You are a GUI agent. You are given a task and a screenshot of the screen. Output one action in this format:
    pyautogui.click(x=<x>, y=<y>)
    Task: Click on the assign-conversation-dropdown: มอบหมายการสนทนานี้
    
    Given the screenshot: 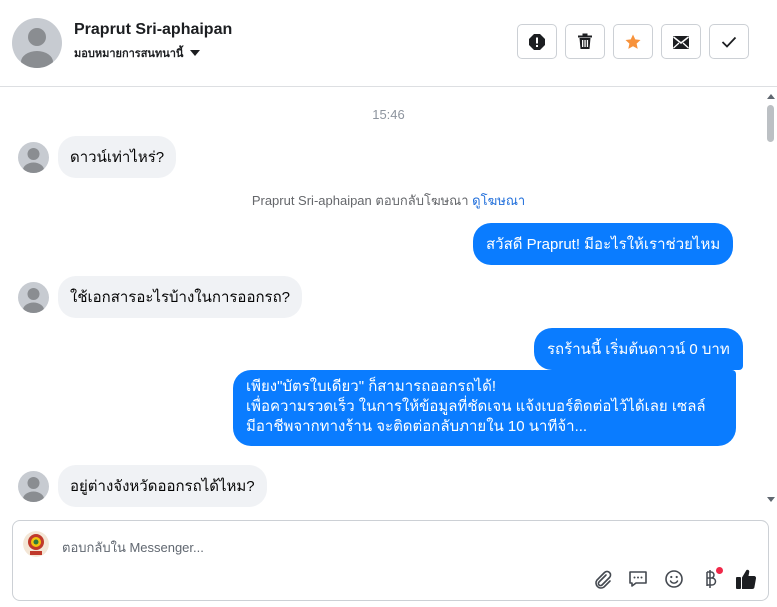 What is the action you would take?
    pyautogui.click(x=137, y=53)
    